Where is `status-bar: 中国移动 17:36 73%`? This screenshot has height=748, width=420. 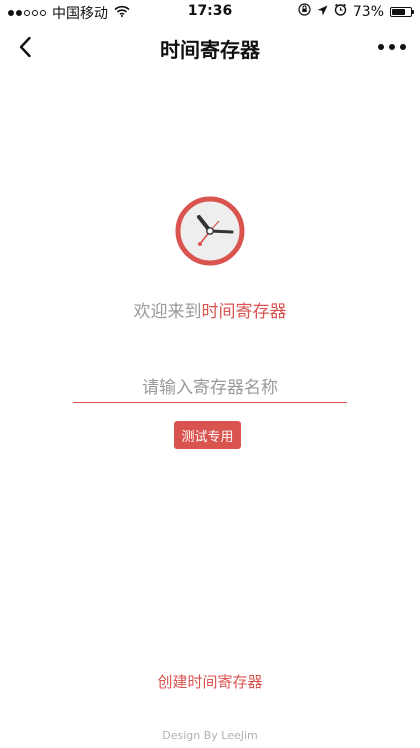
status-bar: 中国移动 17:36 73% is located at coordinates (210, 12).